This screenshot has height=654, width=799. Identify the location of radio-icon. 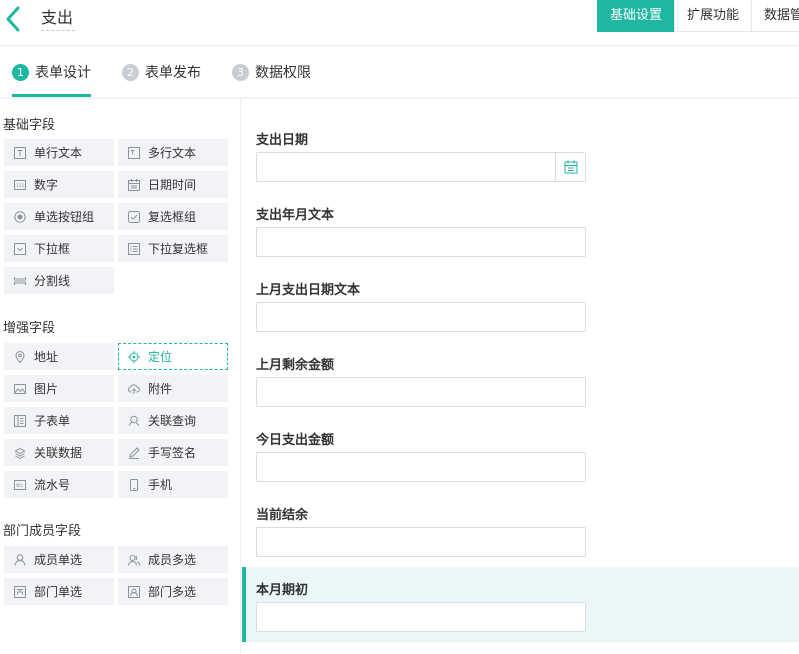
(20, 216).